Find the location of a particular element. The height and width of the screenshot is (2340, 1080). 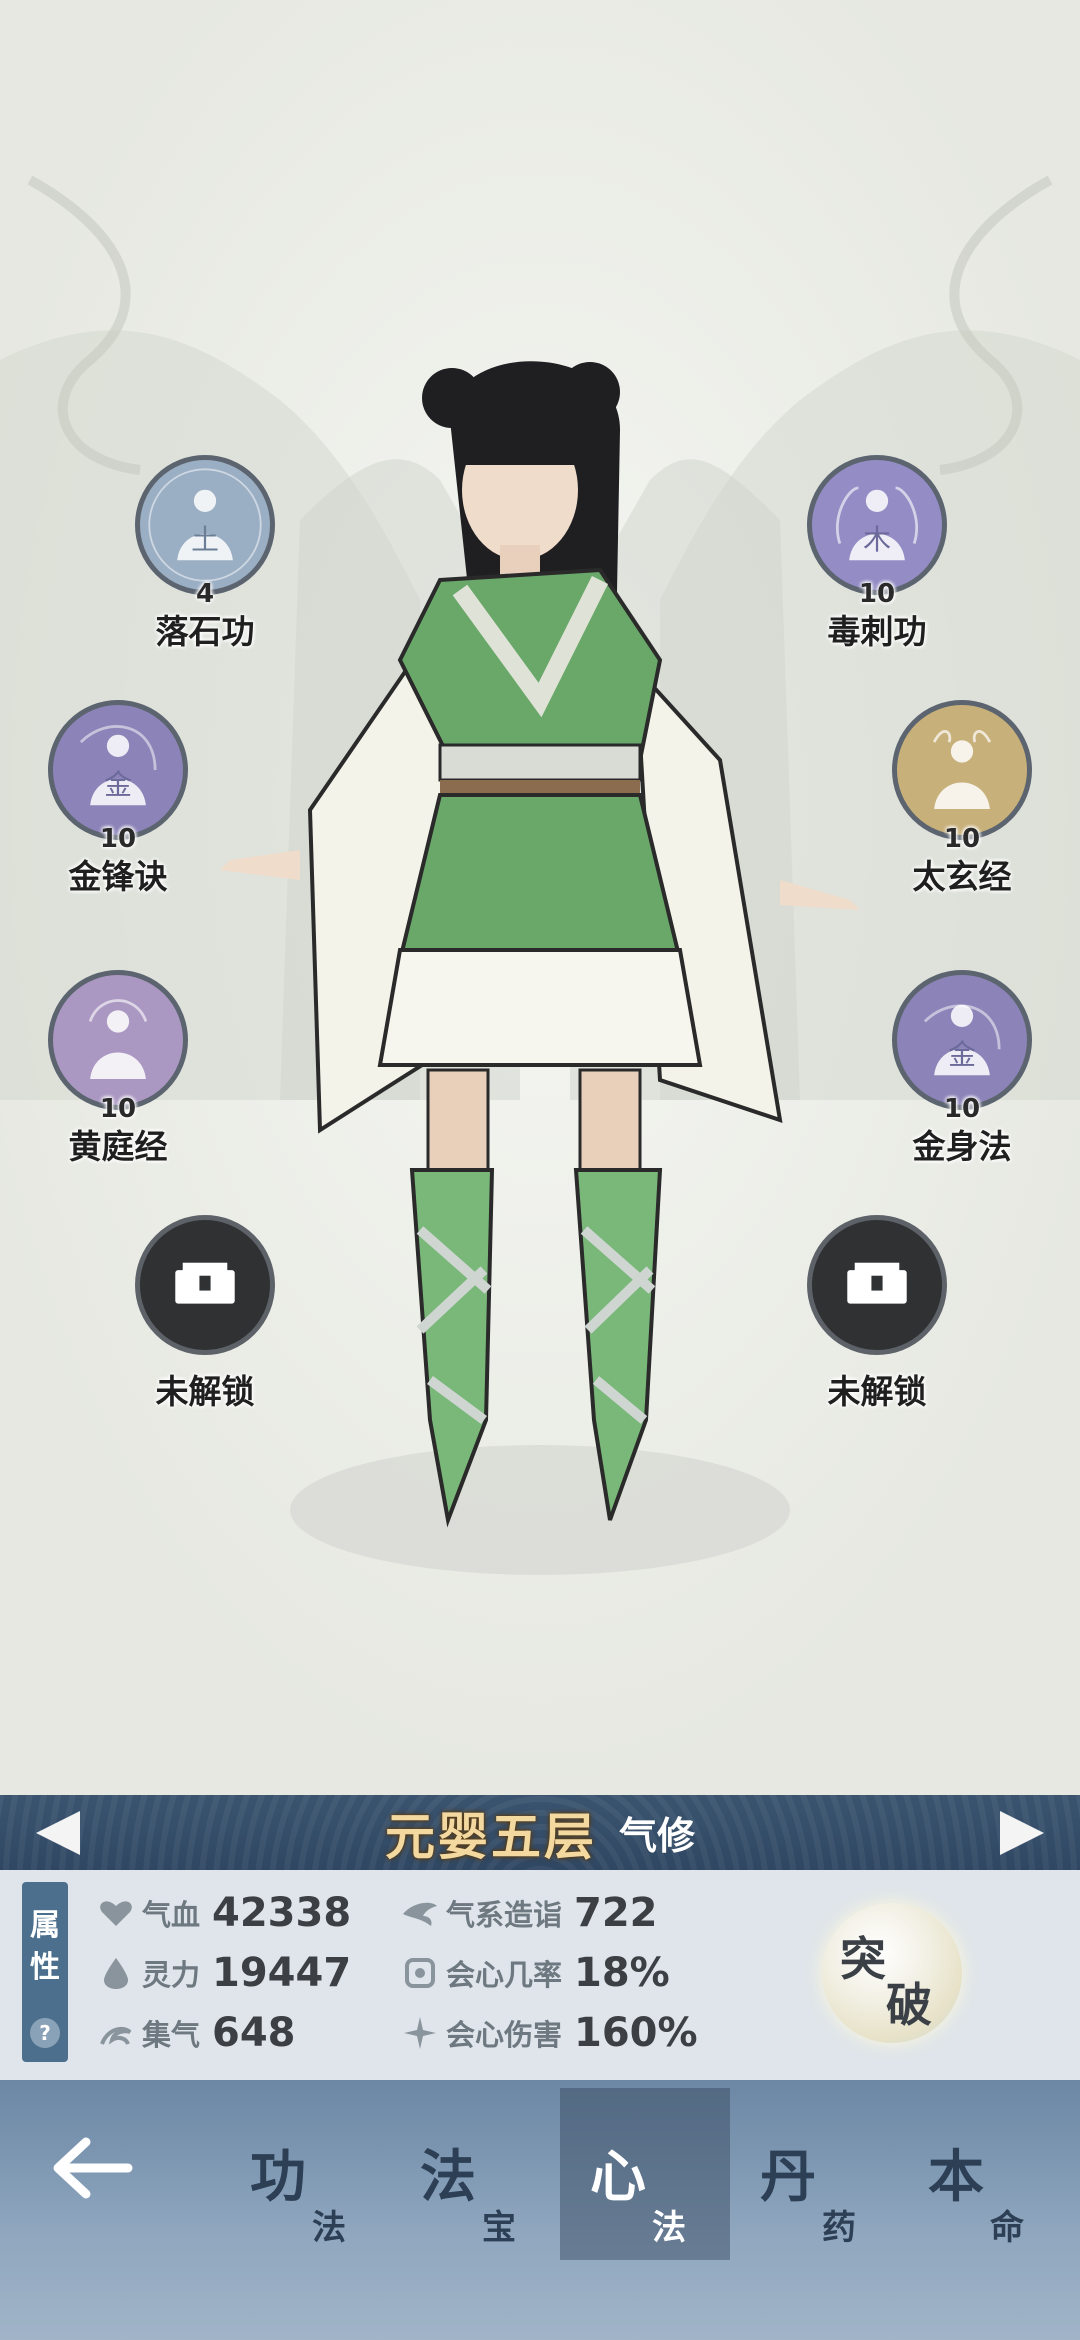

wood-element-icon: 木 is located at coordinates (877, 525).